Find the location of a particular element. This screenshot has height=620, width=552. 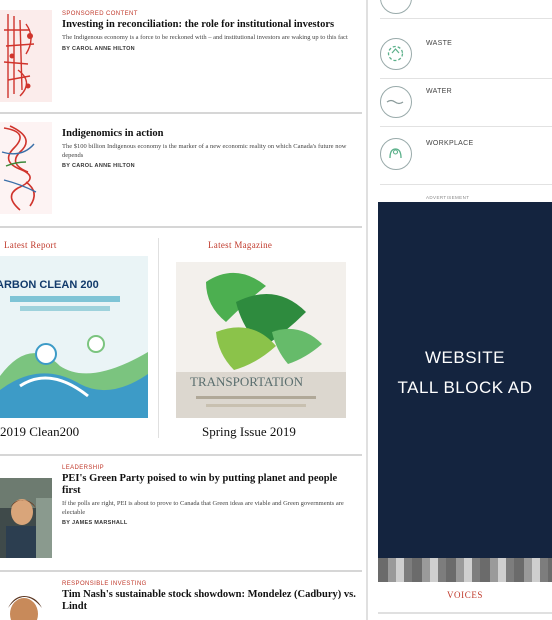

topic-label: WASTE is located at coordinates (439, 43).